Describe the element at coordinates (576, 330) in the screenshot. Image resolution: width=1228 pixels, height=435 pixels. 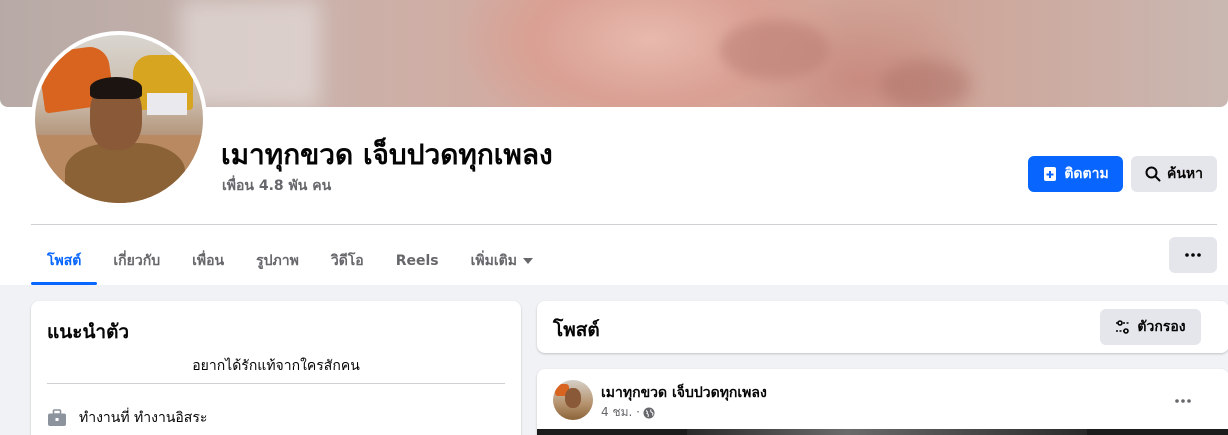
I see `posts-title: โพสต์` at that location.